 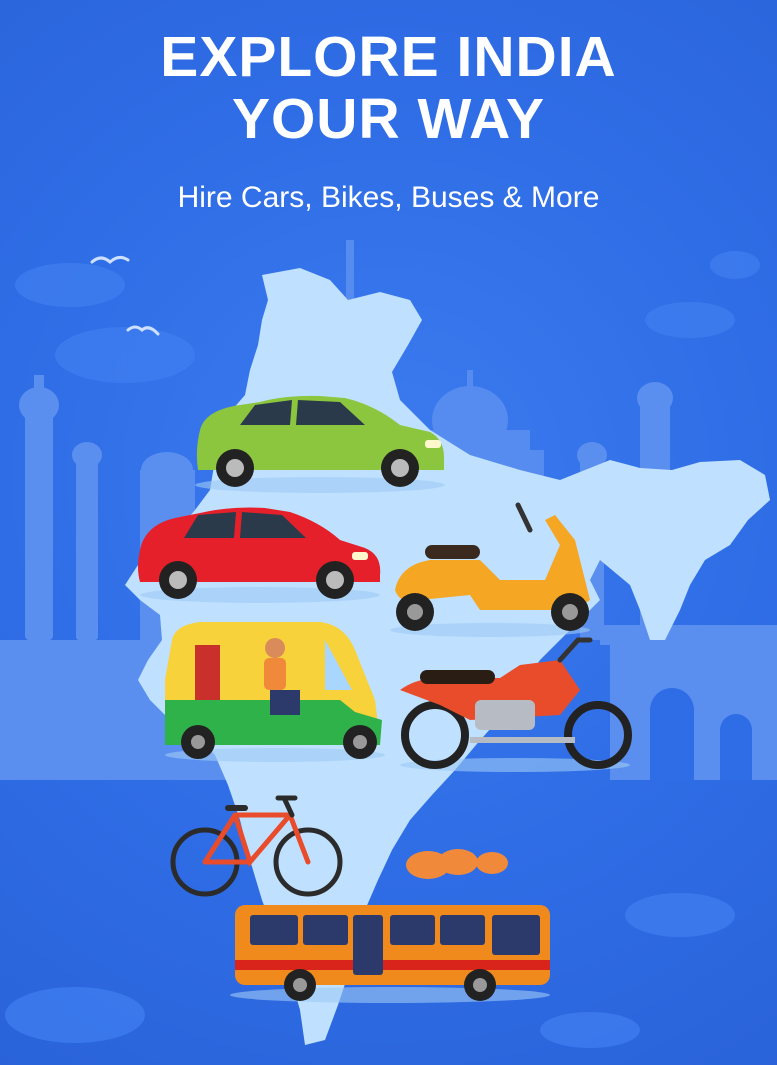 I want to click on tagline: Hire Cars, Bikes, Buses & More, so click(x=388, y=197).